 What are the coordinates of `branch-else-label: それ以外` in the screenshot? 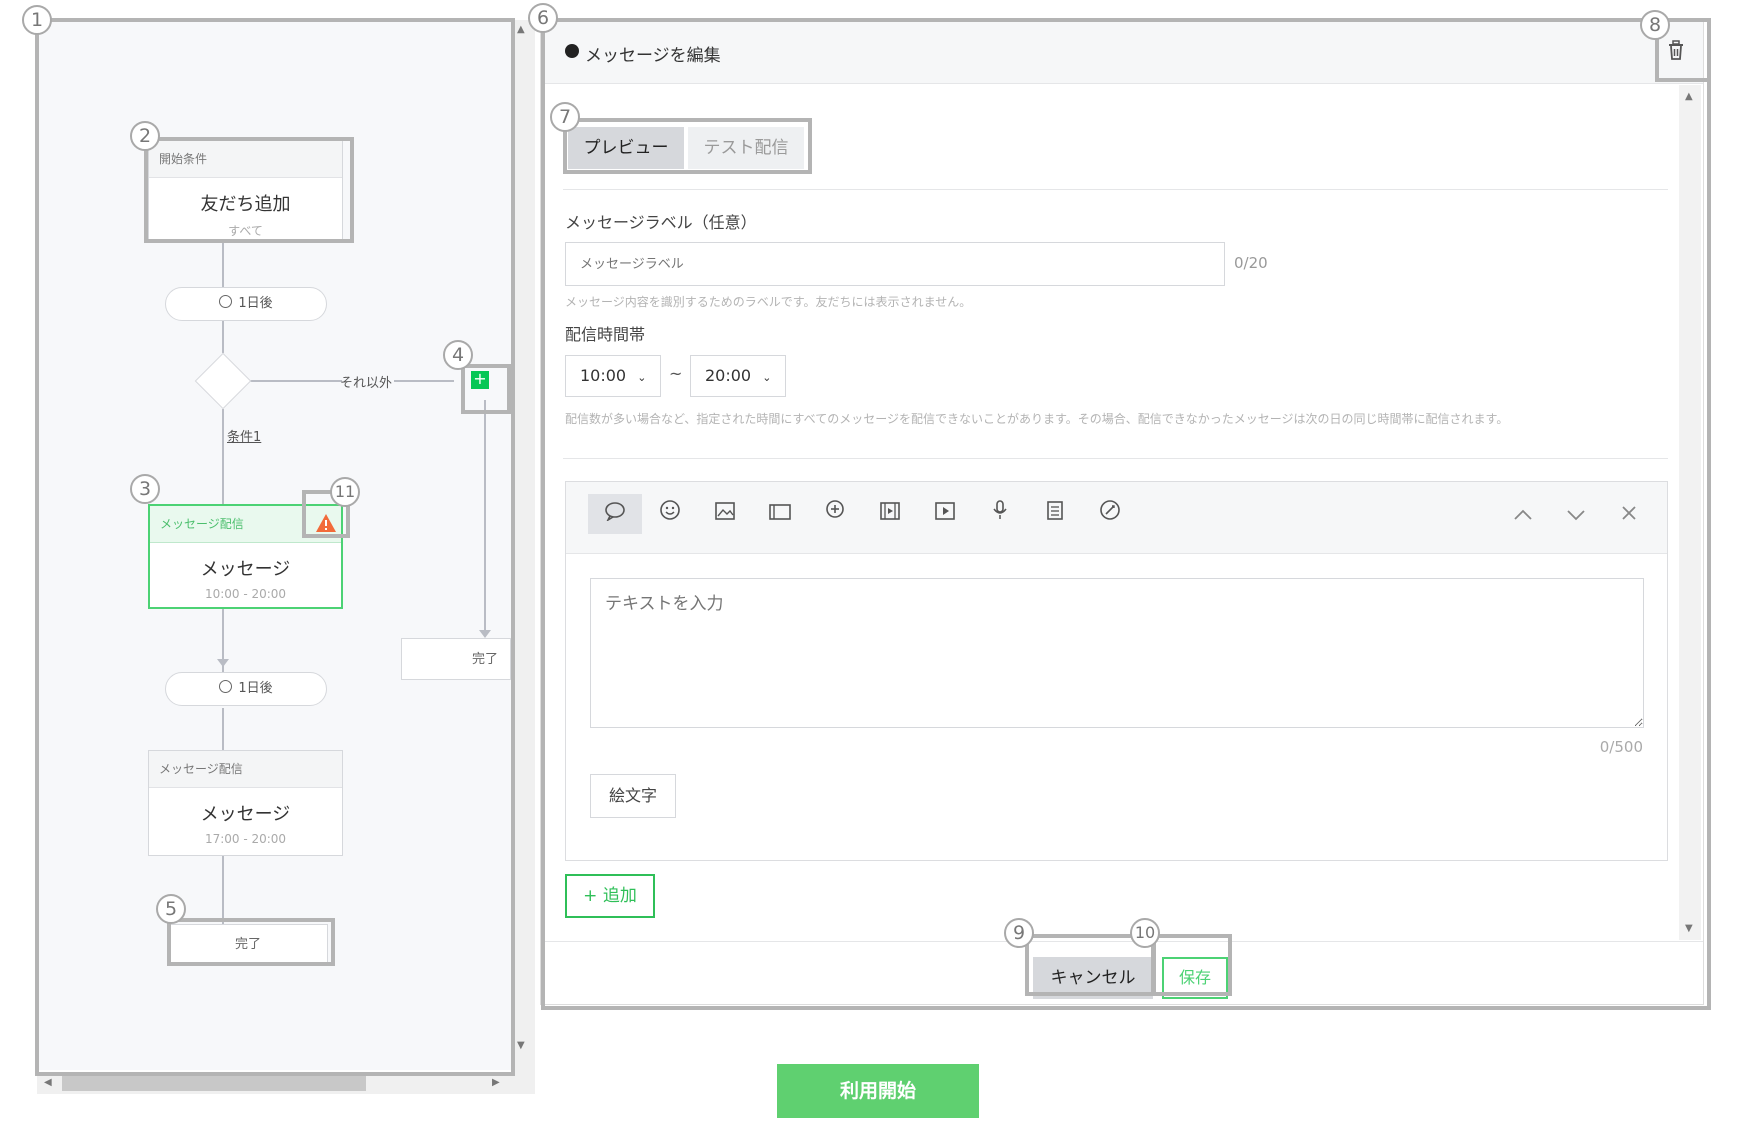 It's located at (366, 383).